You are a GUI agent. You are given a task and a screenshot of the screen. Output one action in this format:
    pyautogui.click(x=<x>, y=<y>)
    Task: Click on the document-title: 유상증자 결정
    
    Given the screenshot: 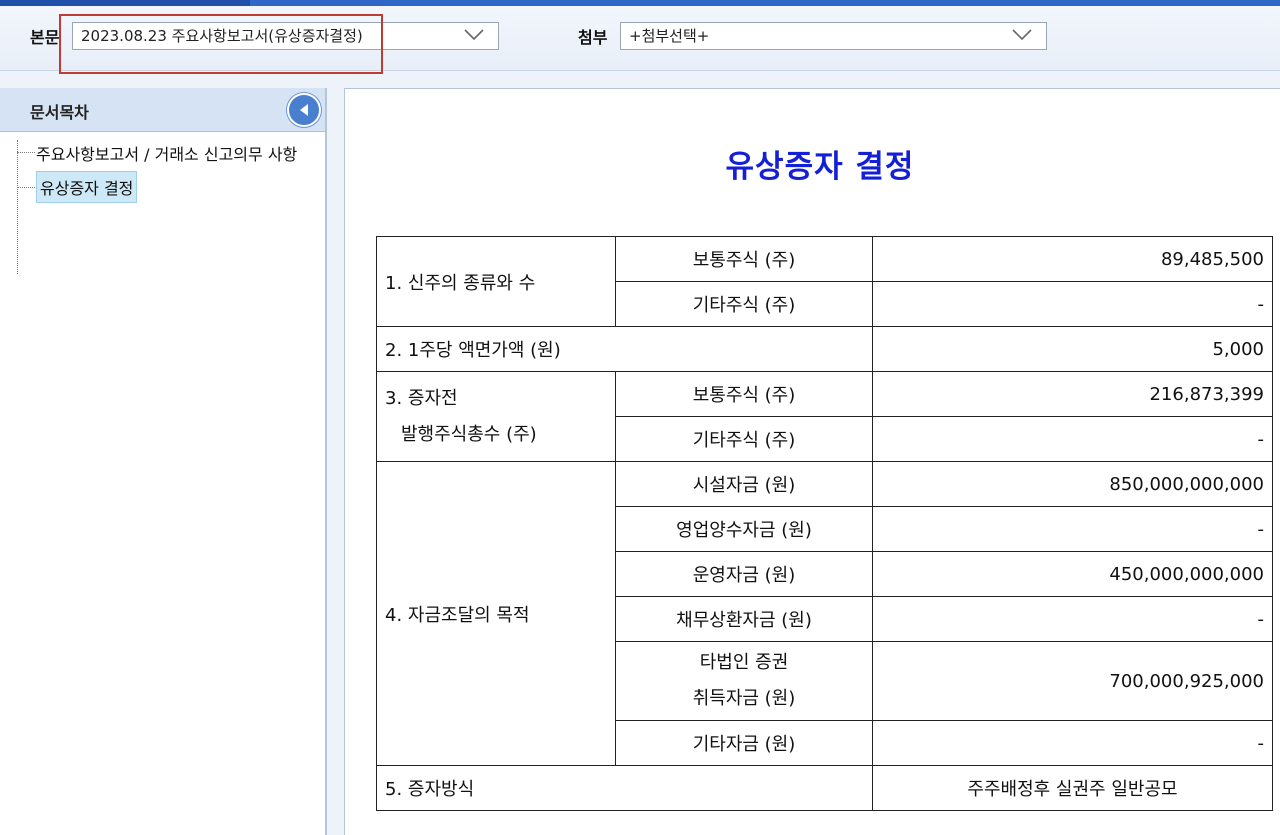 What is the action you would take?
    pyautogui.click(x=820, y=167)
    